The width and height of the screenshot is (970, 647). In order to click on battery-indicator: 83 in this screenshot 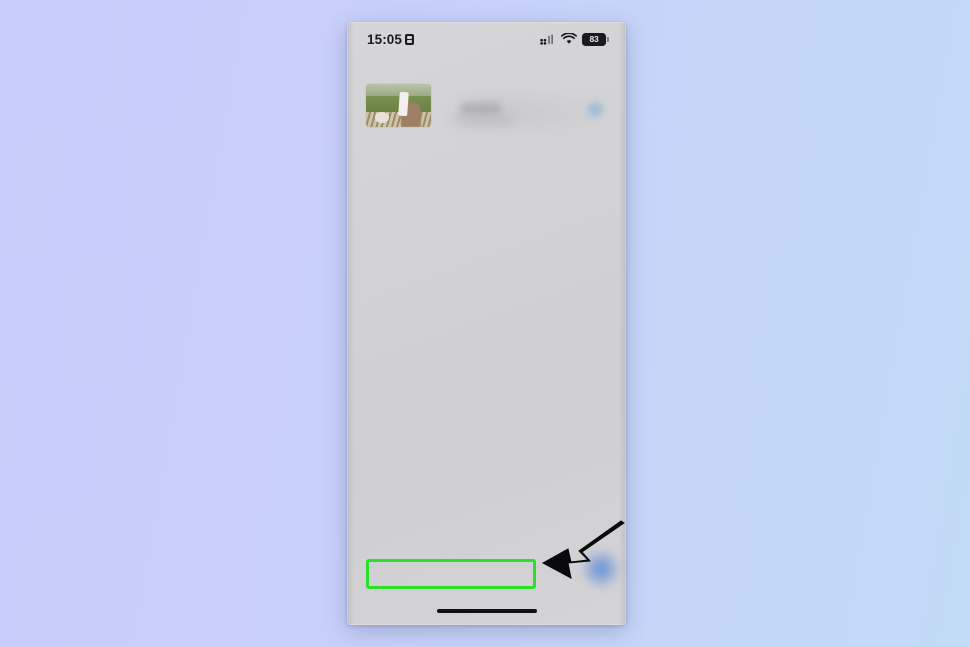, I will do `click(595, 39)`.